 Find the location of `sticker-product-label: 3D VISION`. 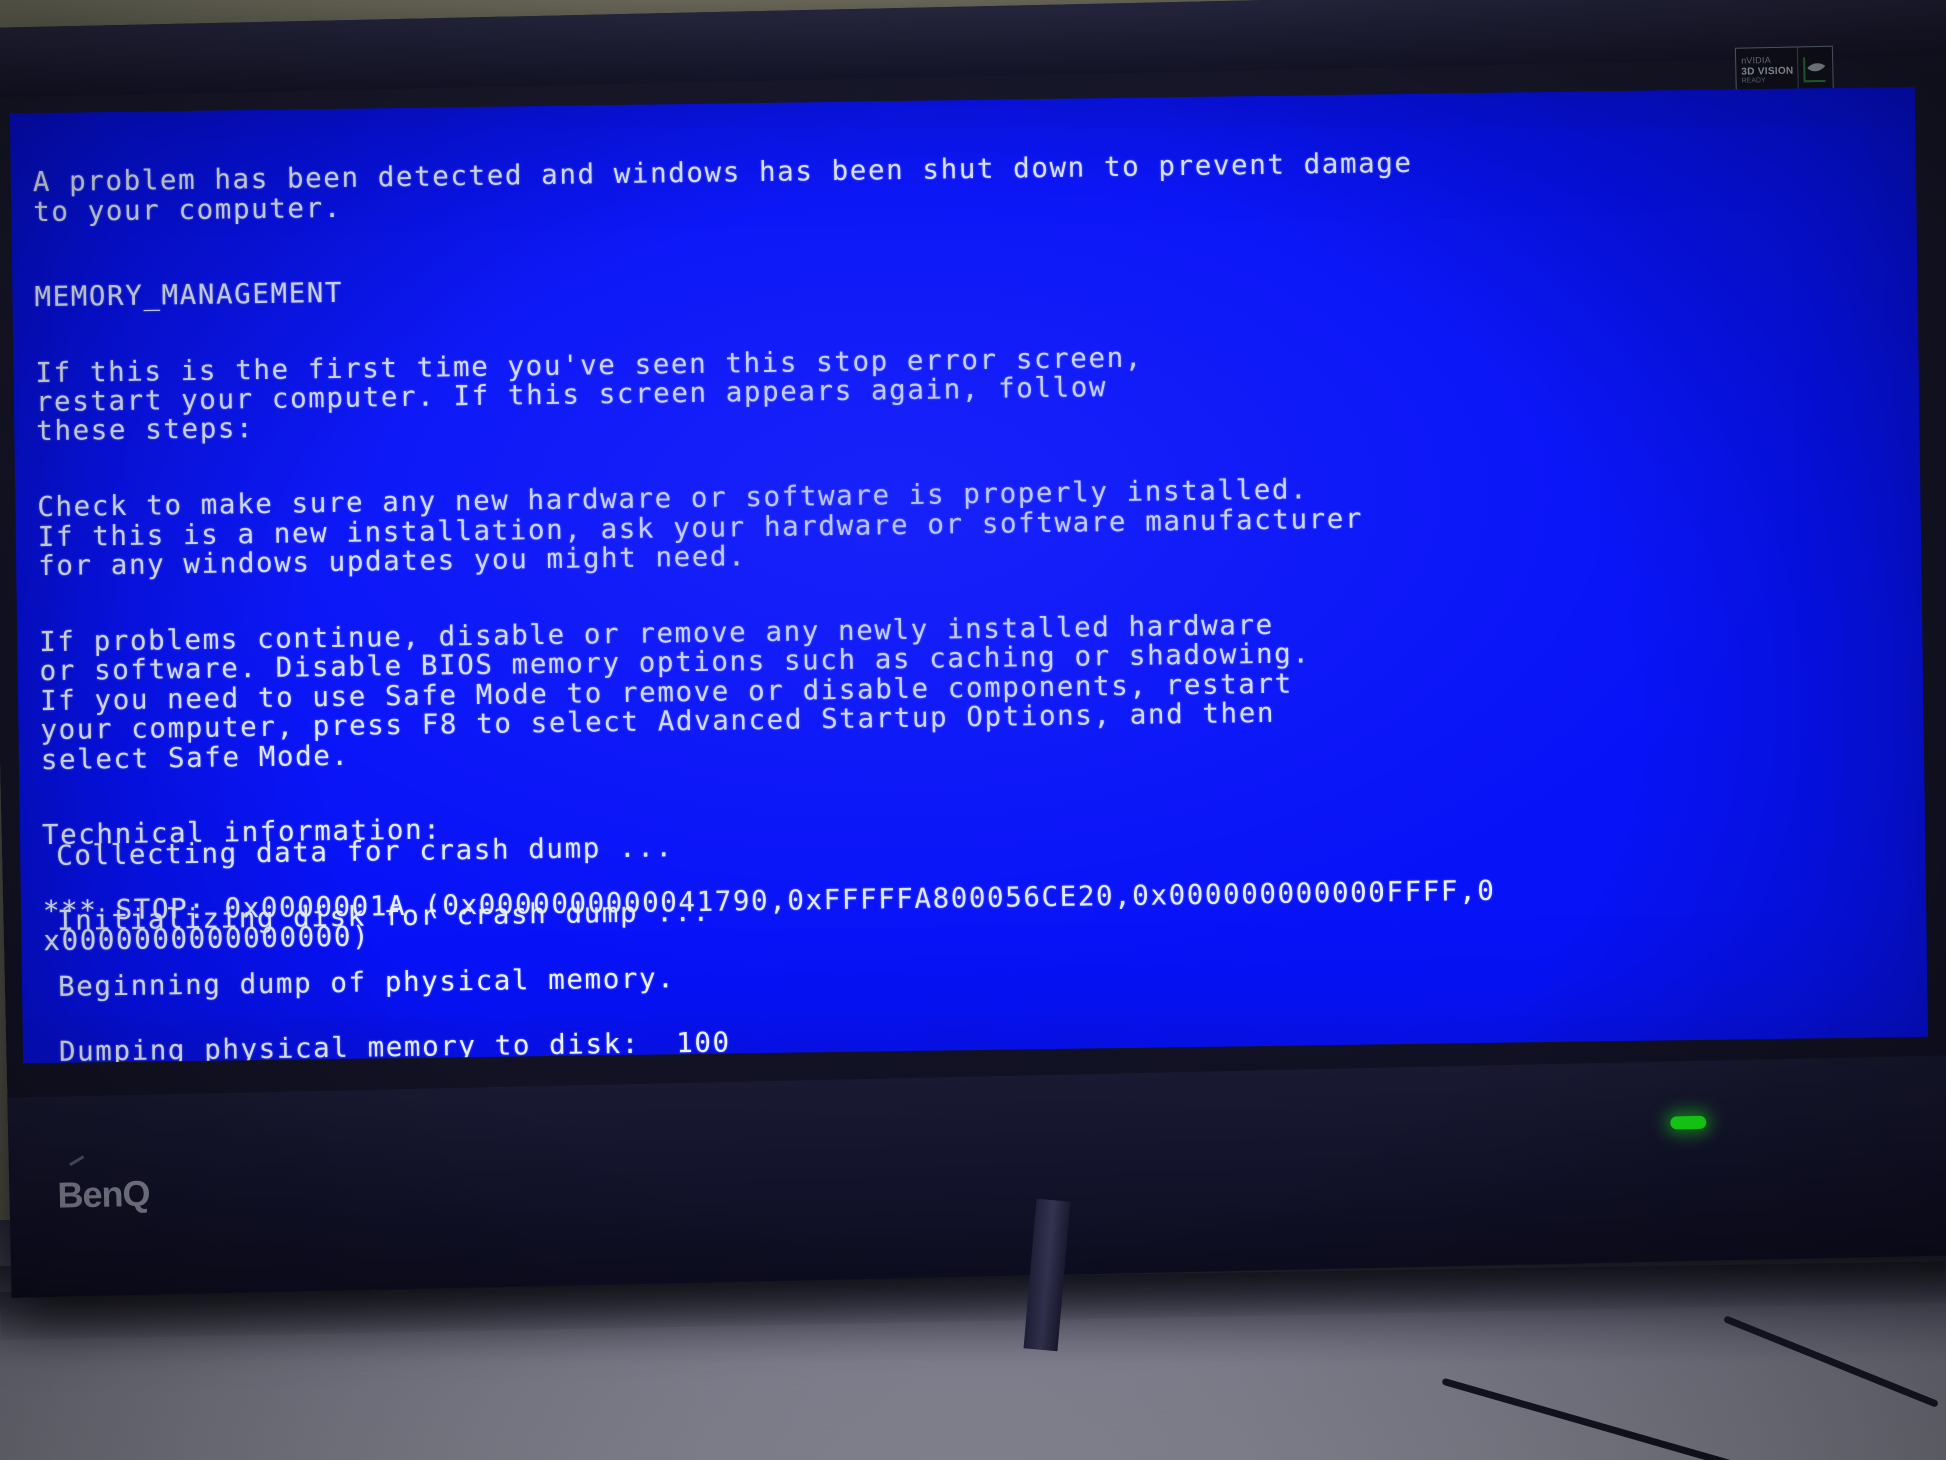

sticker-product-label: 3D VISION is located at coordinates (1767, 71).